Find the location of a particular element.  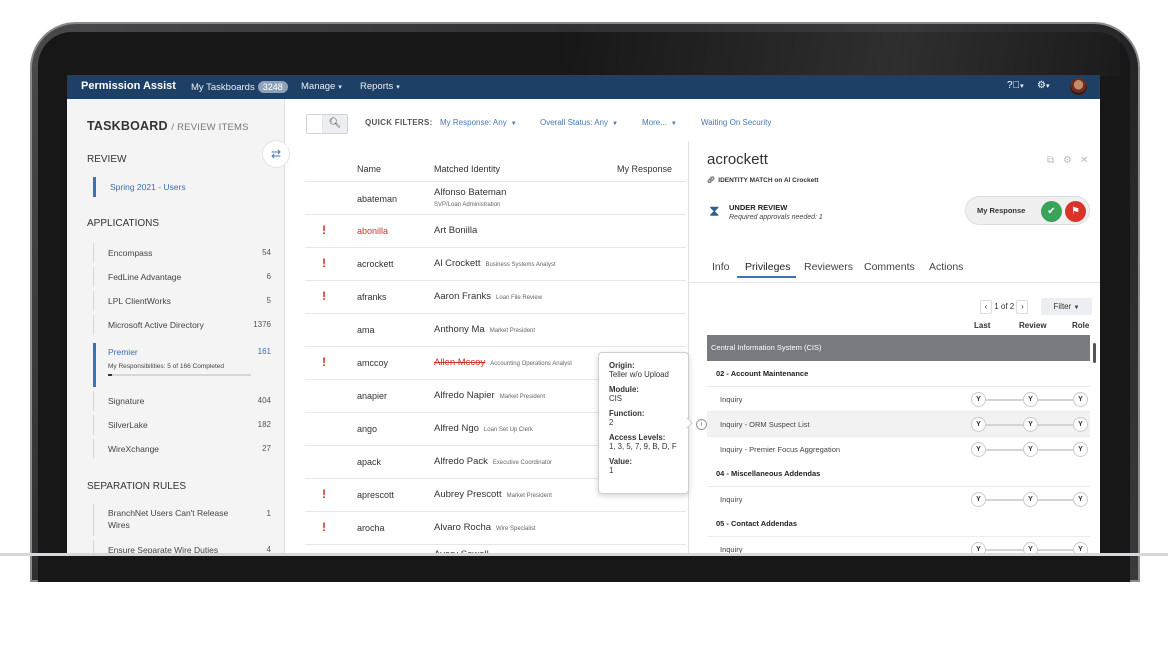

chevron-left-icon: ‹ is located at coordinates (986, 307).